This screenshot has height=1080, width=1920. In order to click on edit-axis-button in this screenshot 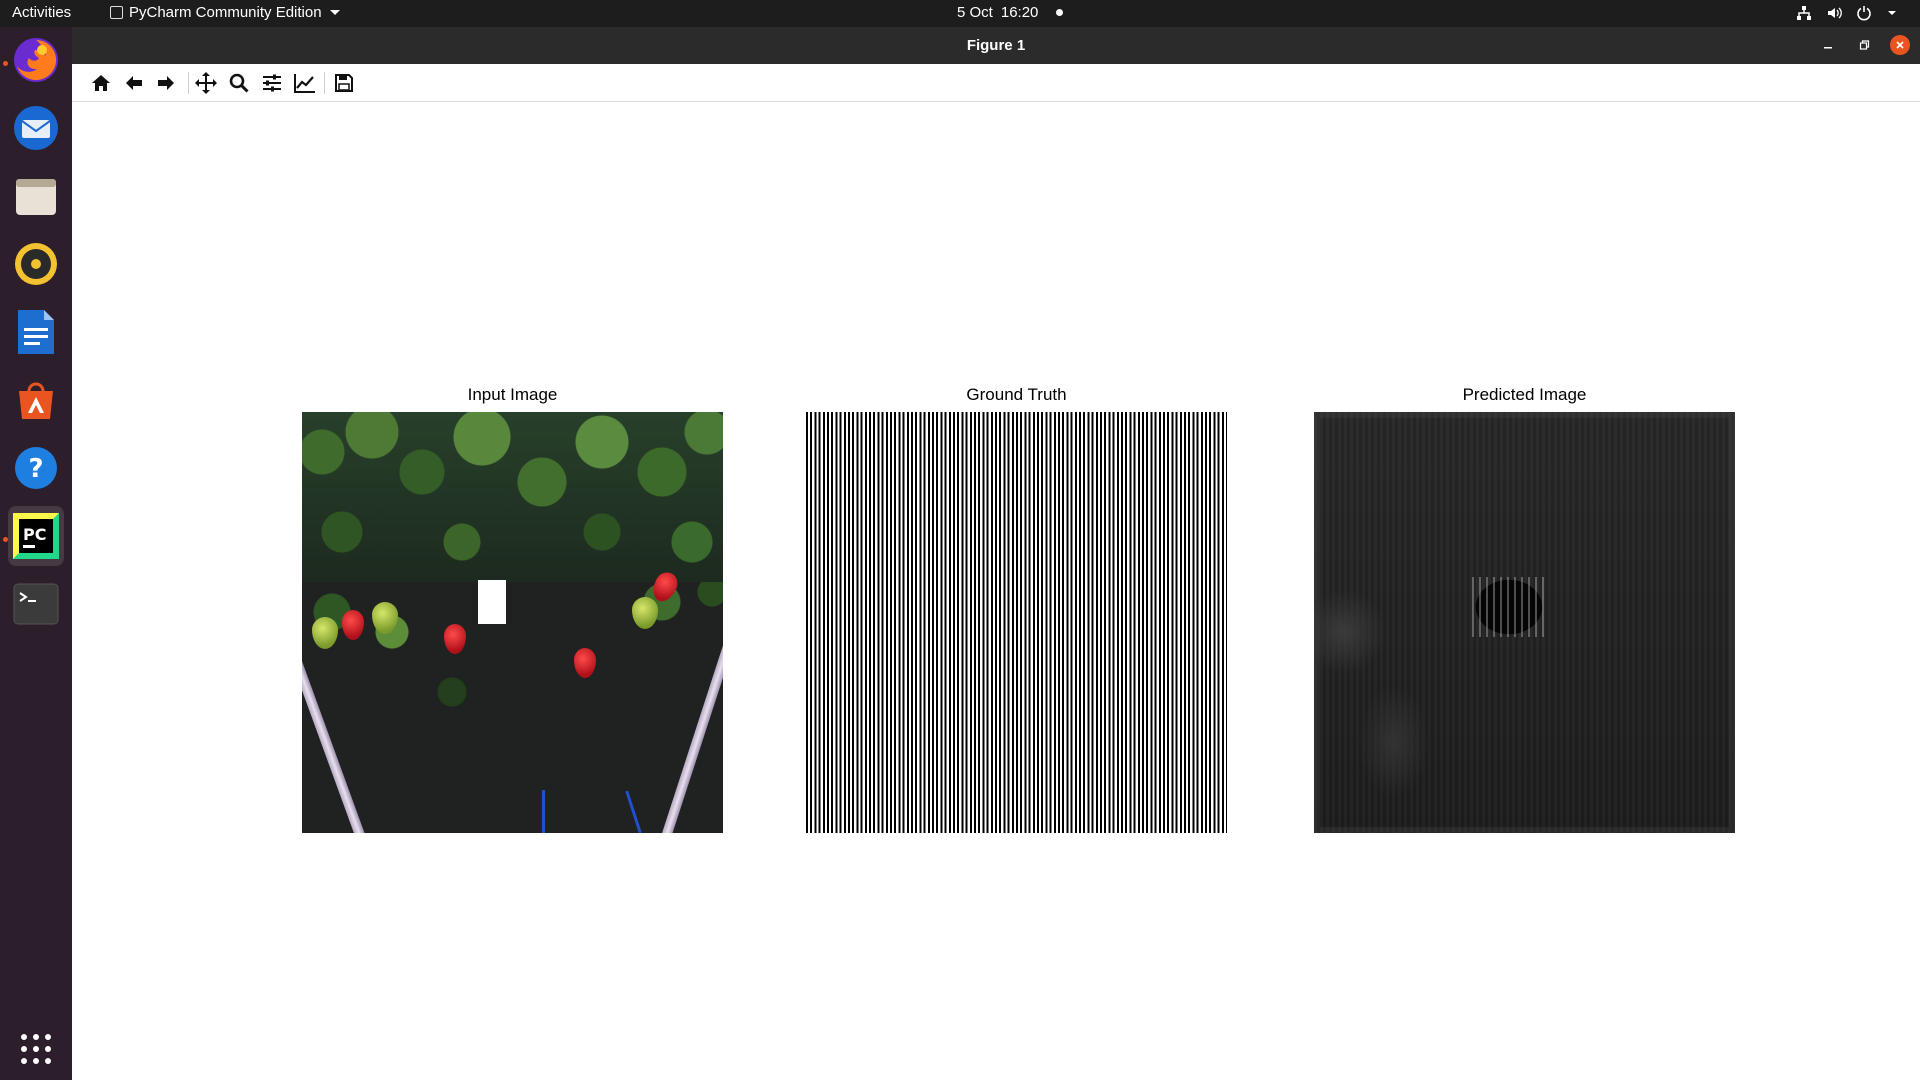, I will do `click(305, 83)`.